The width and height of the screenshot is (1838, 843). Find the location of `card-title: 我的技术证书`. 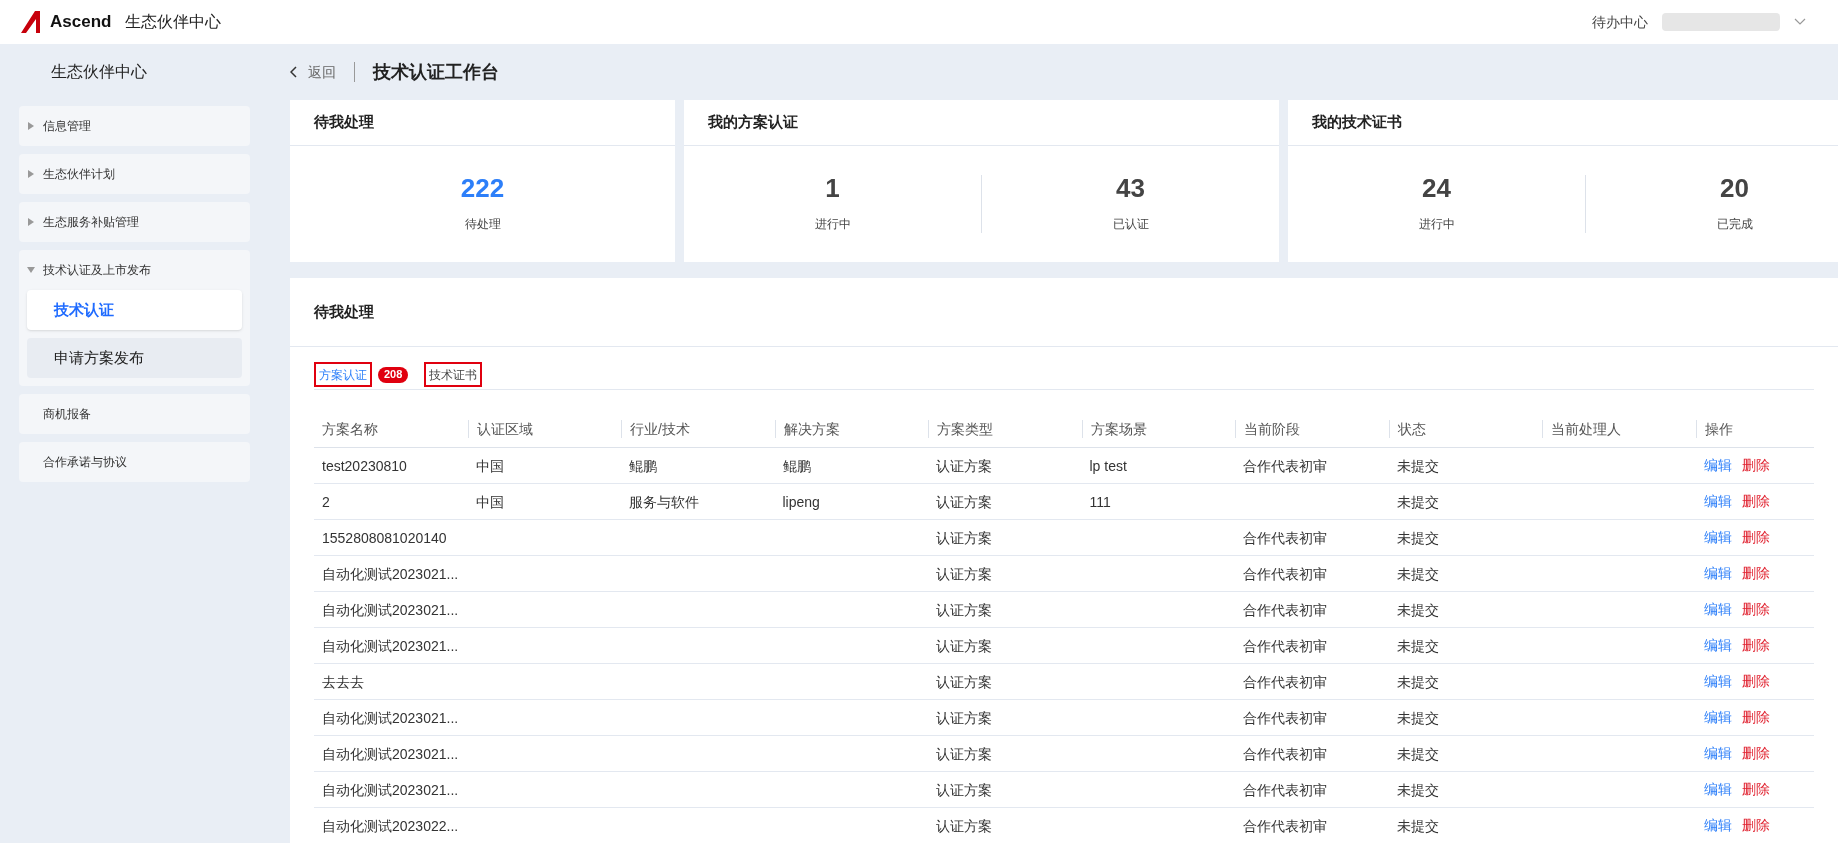

card-title: 我的技术证书 is located at coordinates (1357, 122).